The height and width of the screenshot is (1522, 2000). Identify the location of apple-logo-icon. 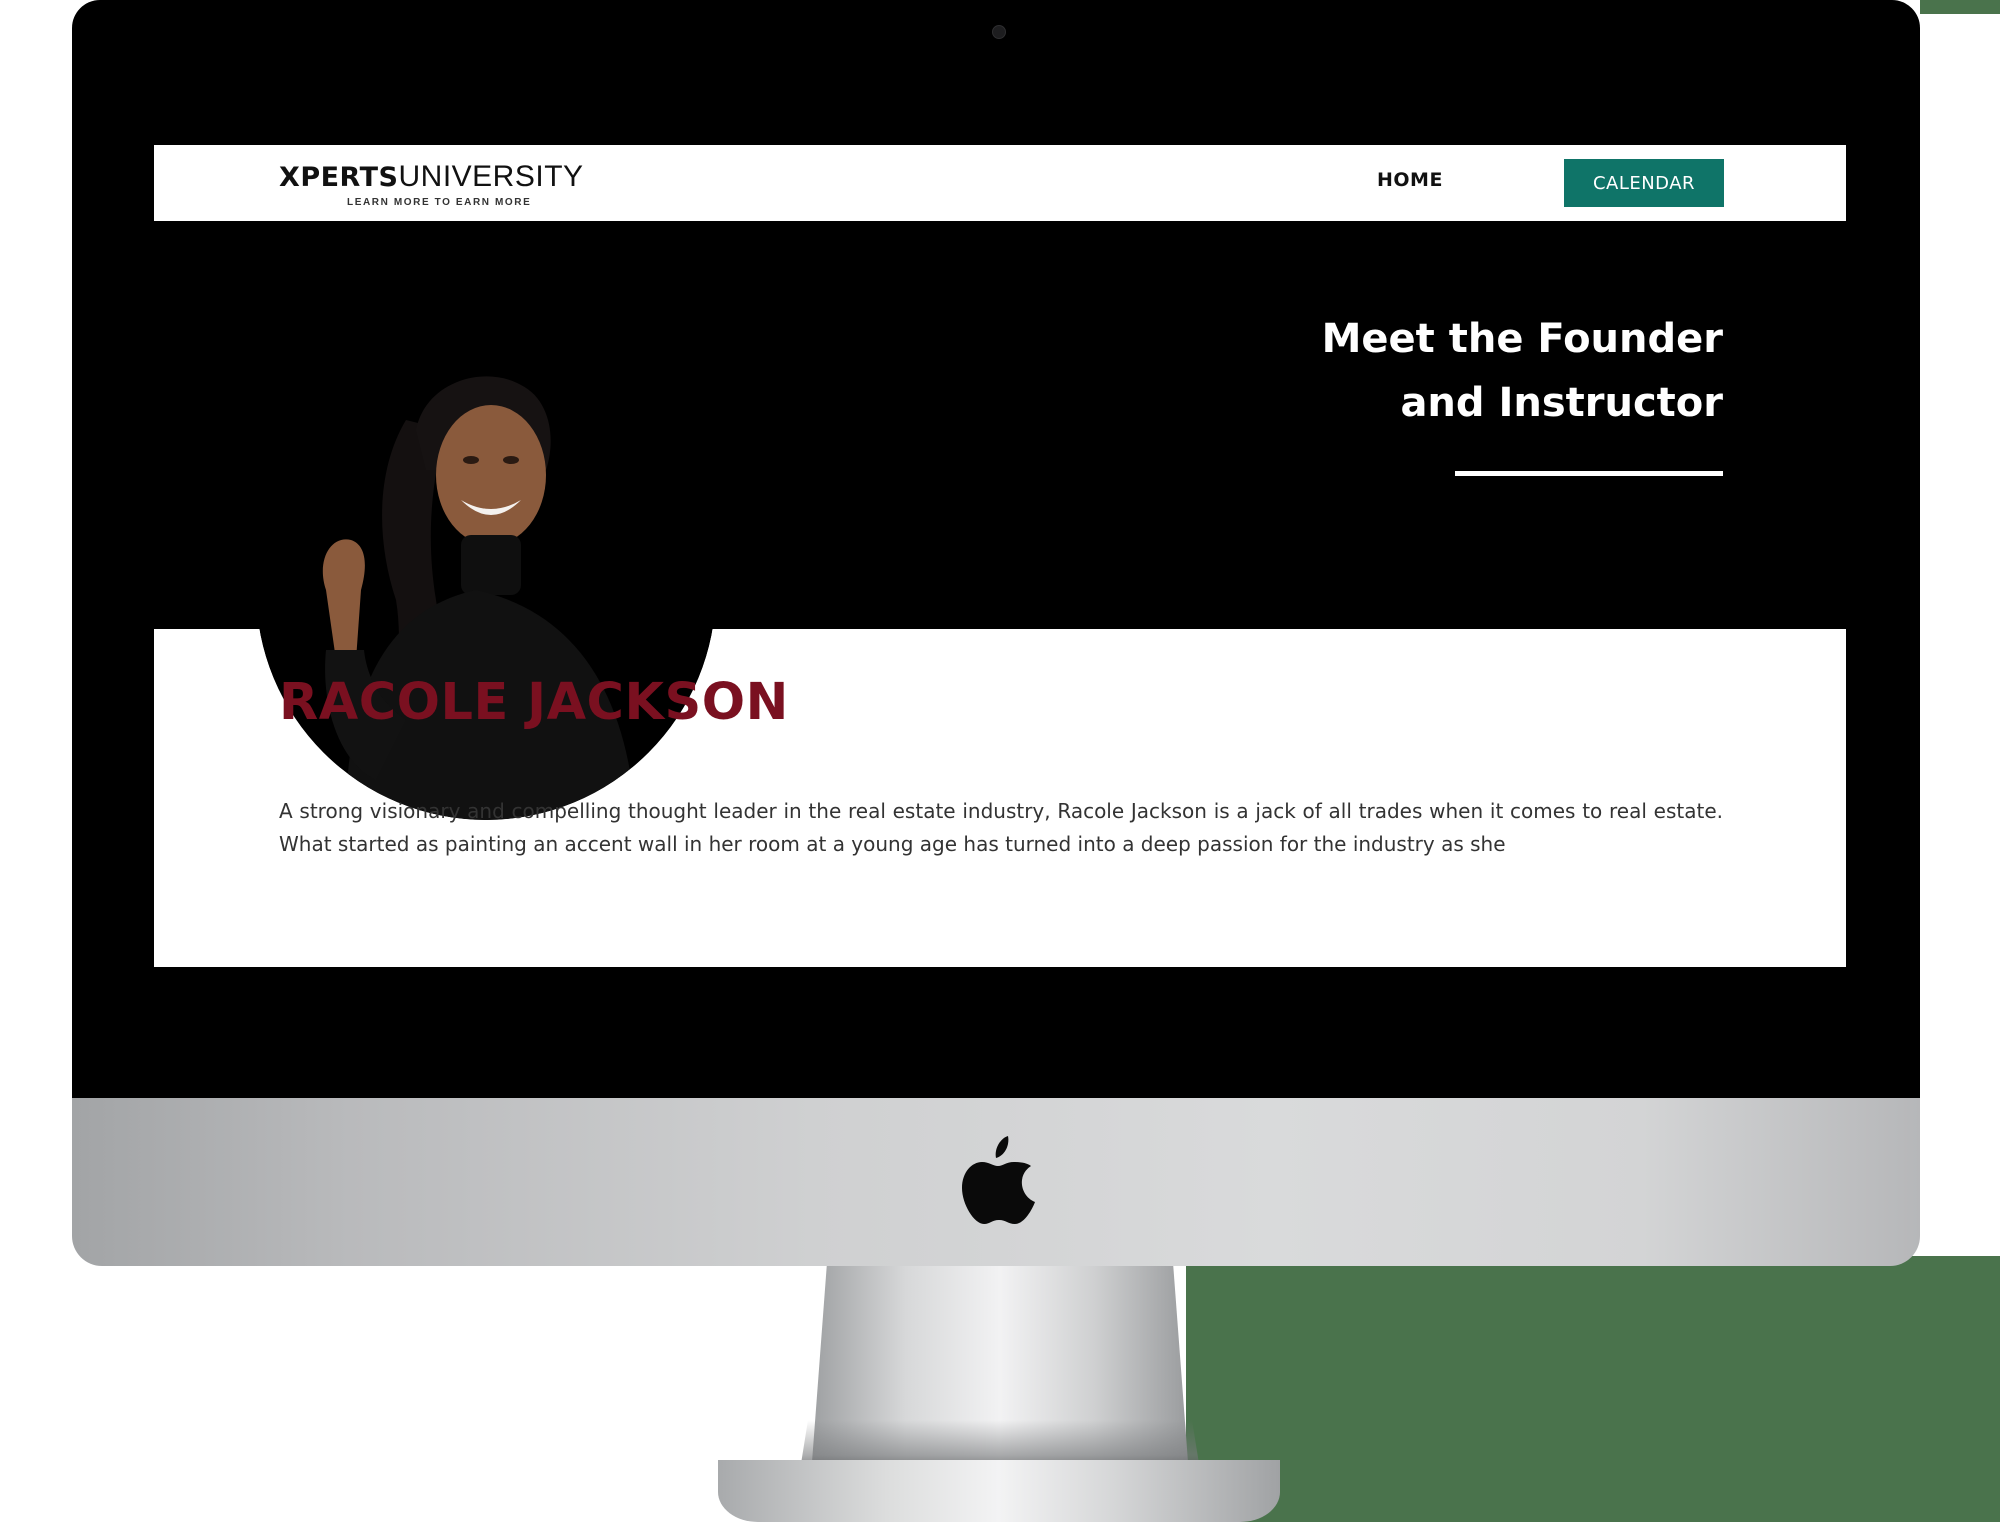
(1000, 1180).